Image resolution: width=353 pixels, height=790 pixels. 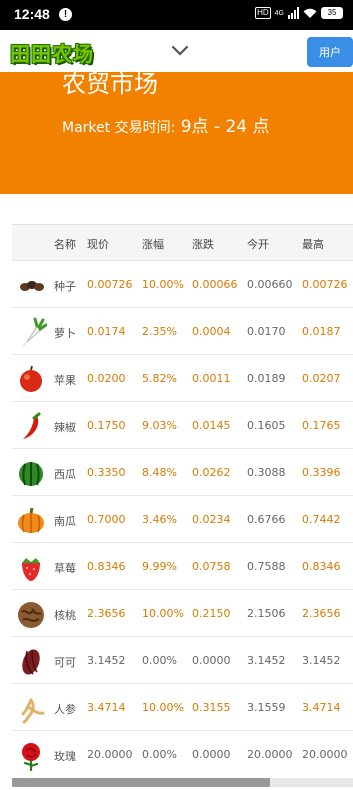 I want to click on notification-icon: !, so click(x=65, y=14).